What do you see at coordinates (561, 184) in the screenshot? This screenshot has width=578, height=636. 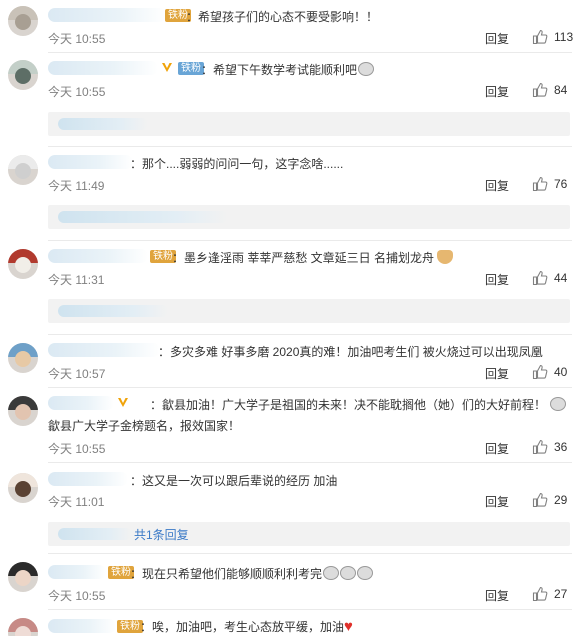 I see `like-count: 76` at bounding box center [561, 184].